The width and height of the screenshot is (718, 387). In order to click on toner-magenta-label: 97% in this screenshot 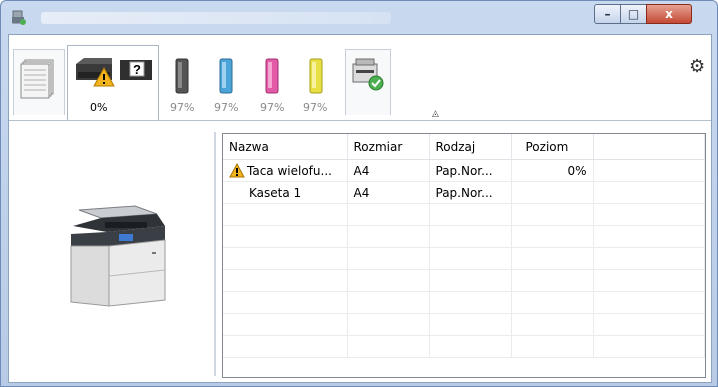, I will do `click(272, 107)`.